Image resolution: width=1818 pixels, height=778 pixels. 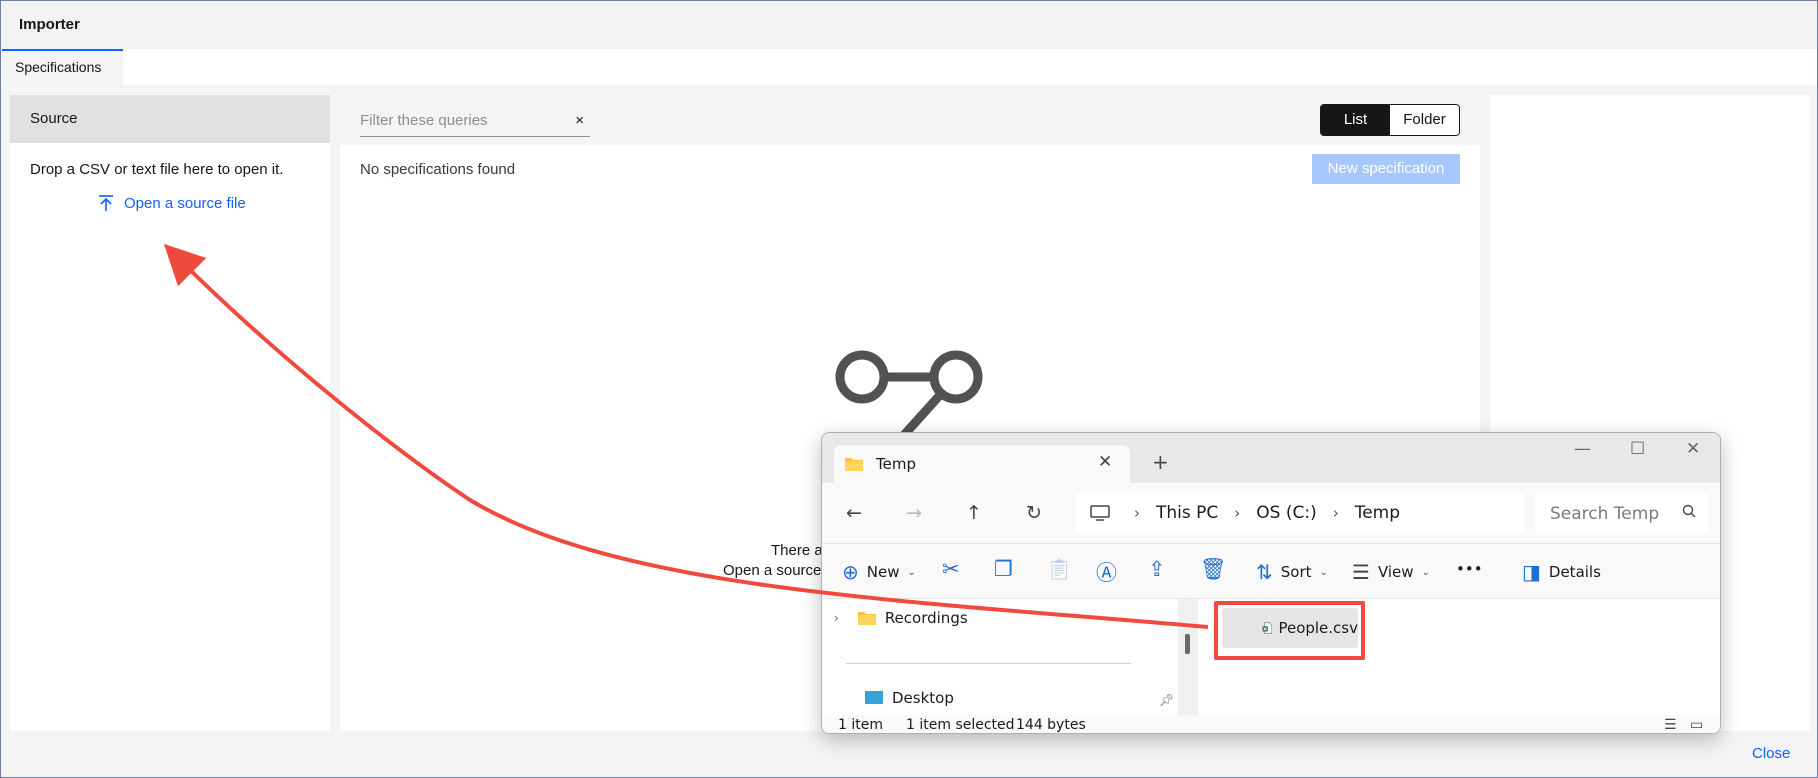 What do you see at coordinates (1106, 572) in the screenshot?
I see `rename-icon: Ⓐ` at bounding box center [1106, 572].